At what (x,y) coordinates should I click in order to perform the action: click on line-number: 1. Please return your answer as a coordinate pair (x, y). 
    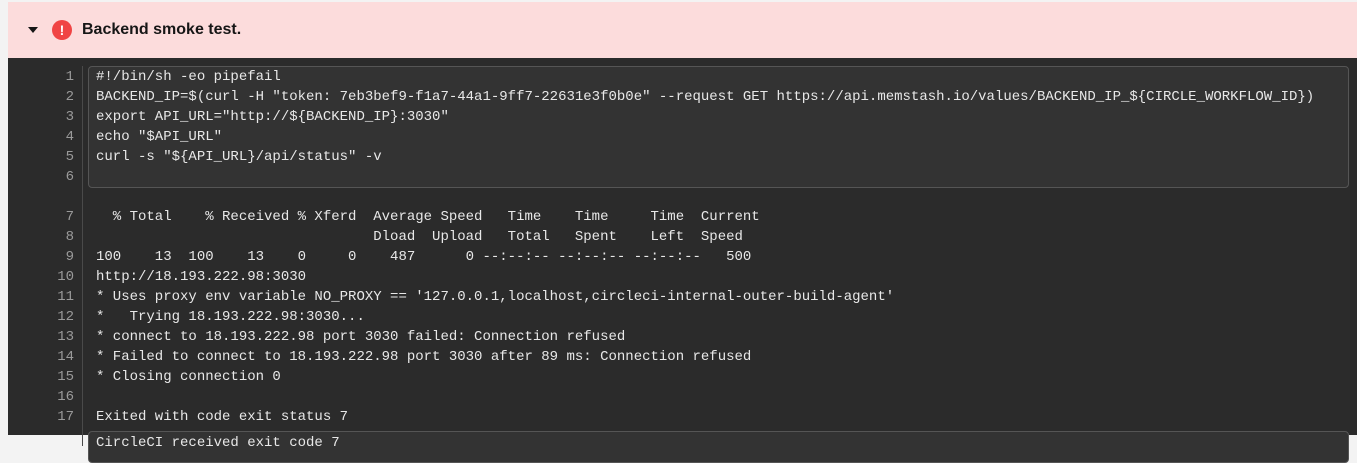
    Looking at the image, I should click on (41, 77).